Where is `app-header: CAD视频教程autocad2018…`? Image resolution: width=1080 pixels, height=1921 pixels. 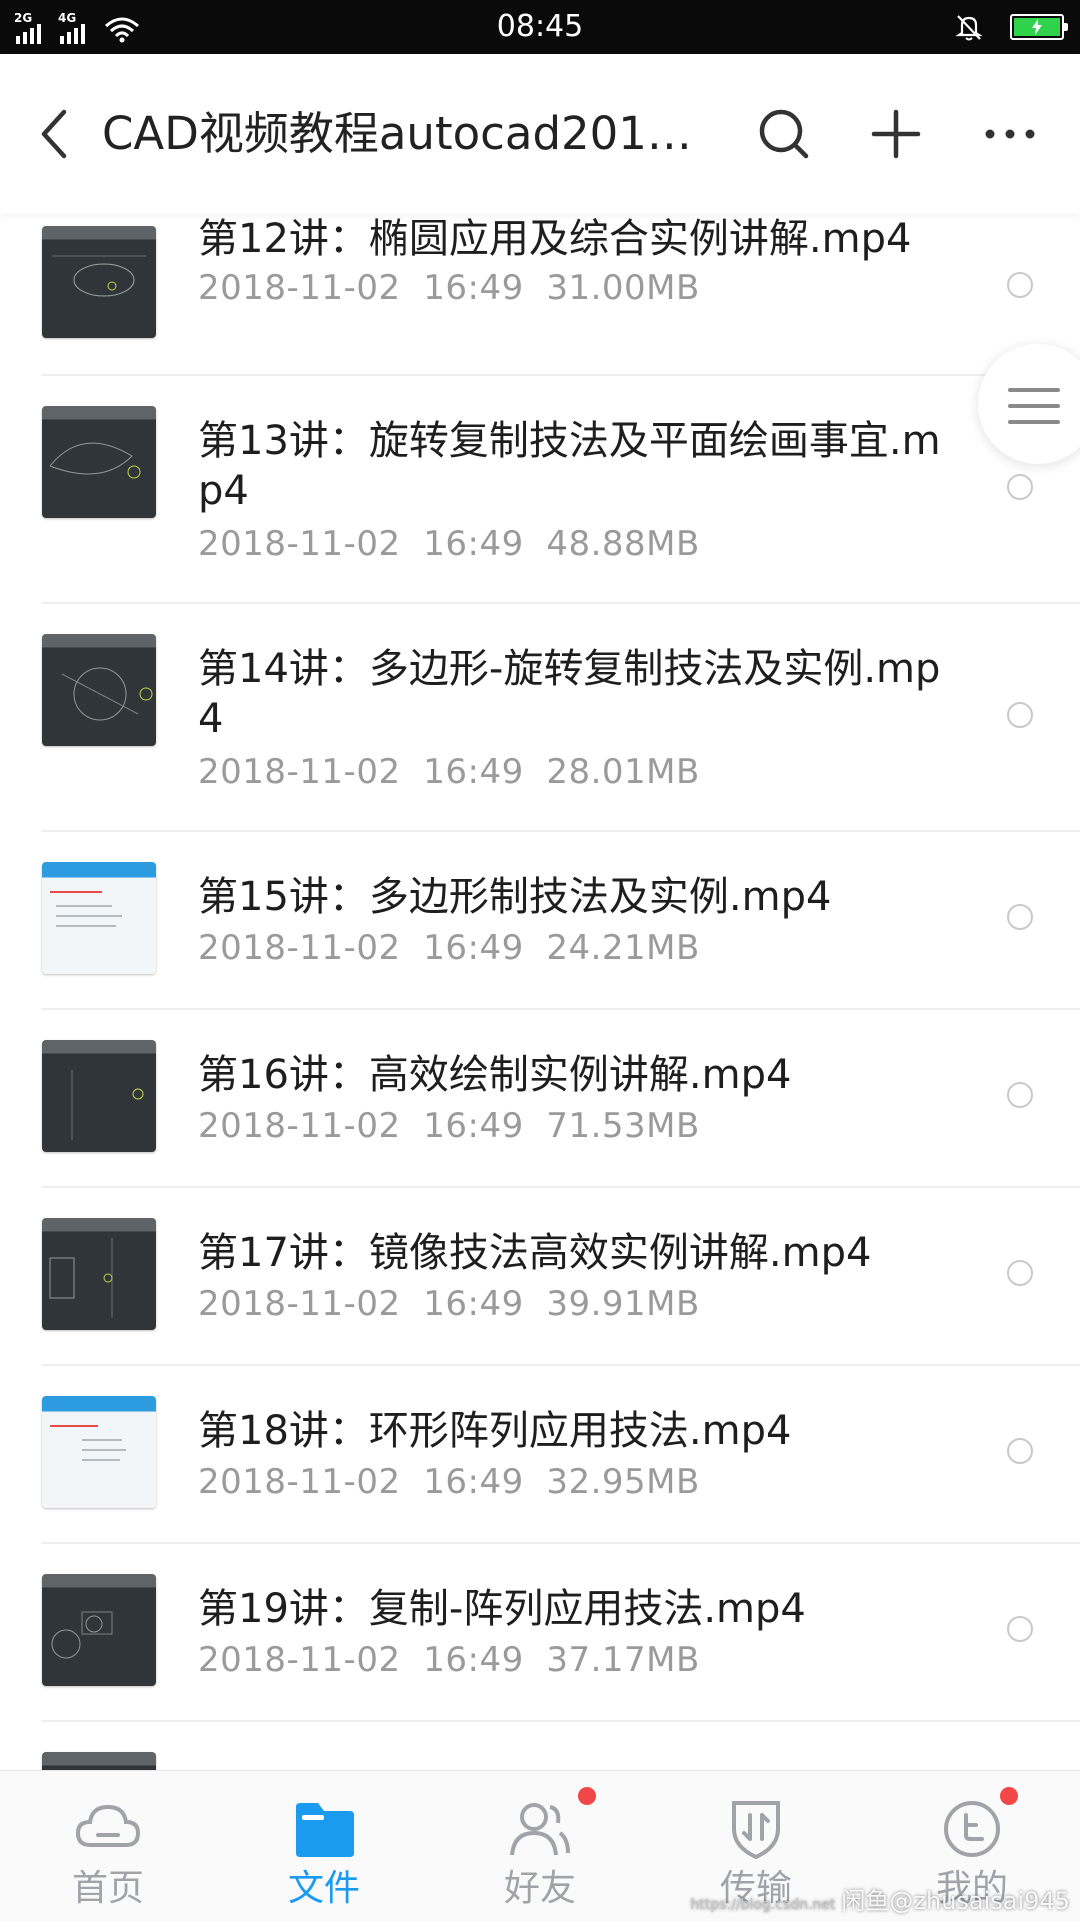
app-header: CAD视频教程autocad2018… is located at coordinates (540, 134).